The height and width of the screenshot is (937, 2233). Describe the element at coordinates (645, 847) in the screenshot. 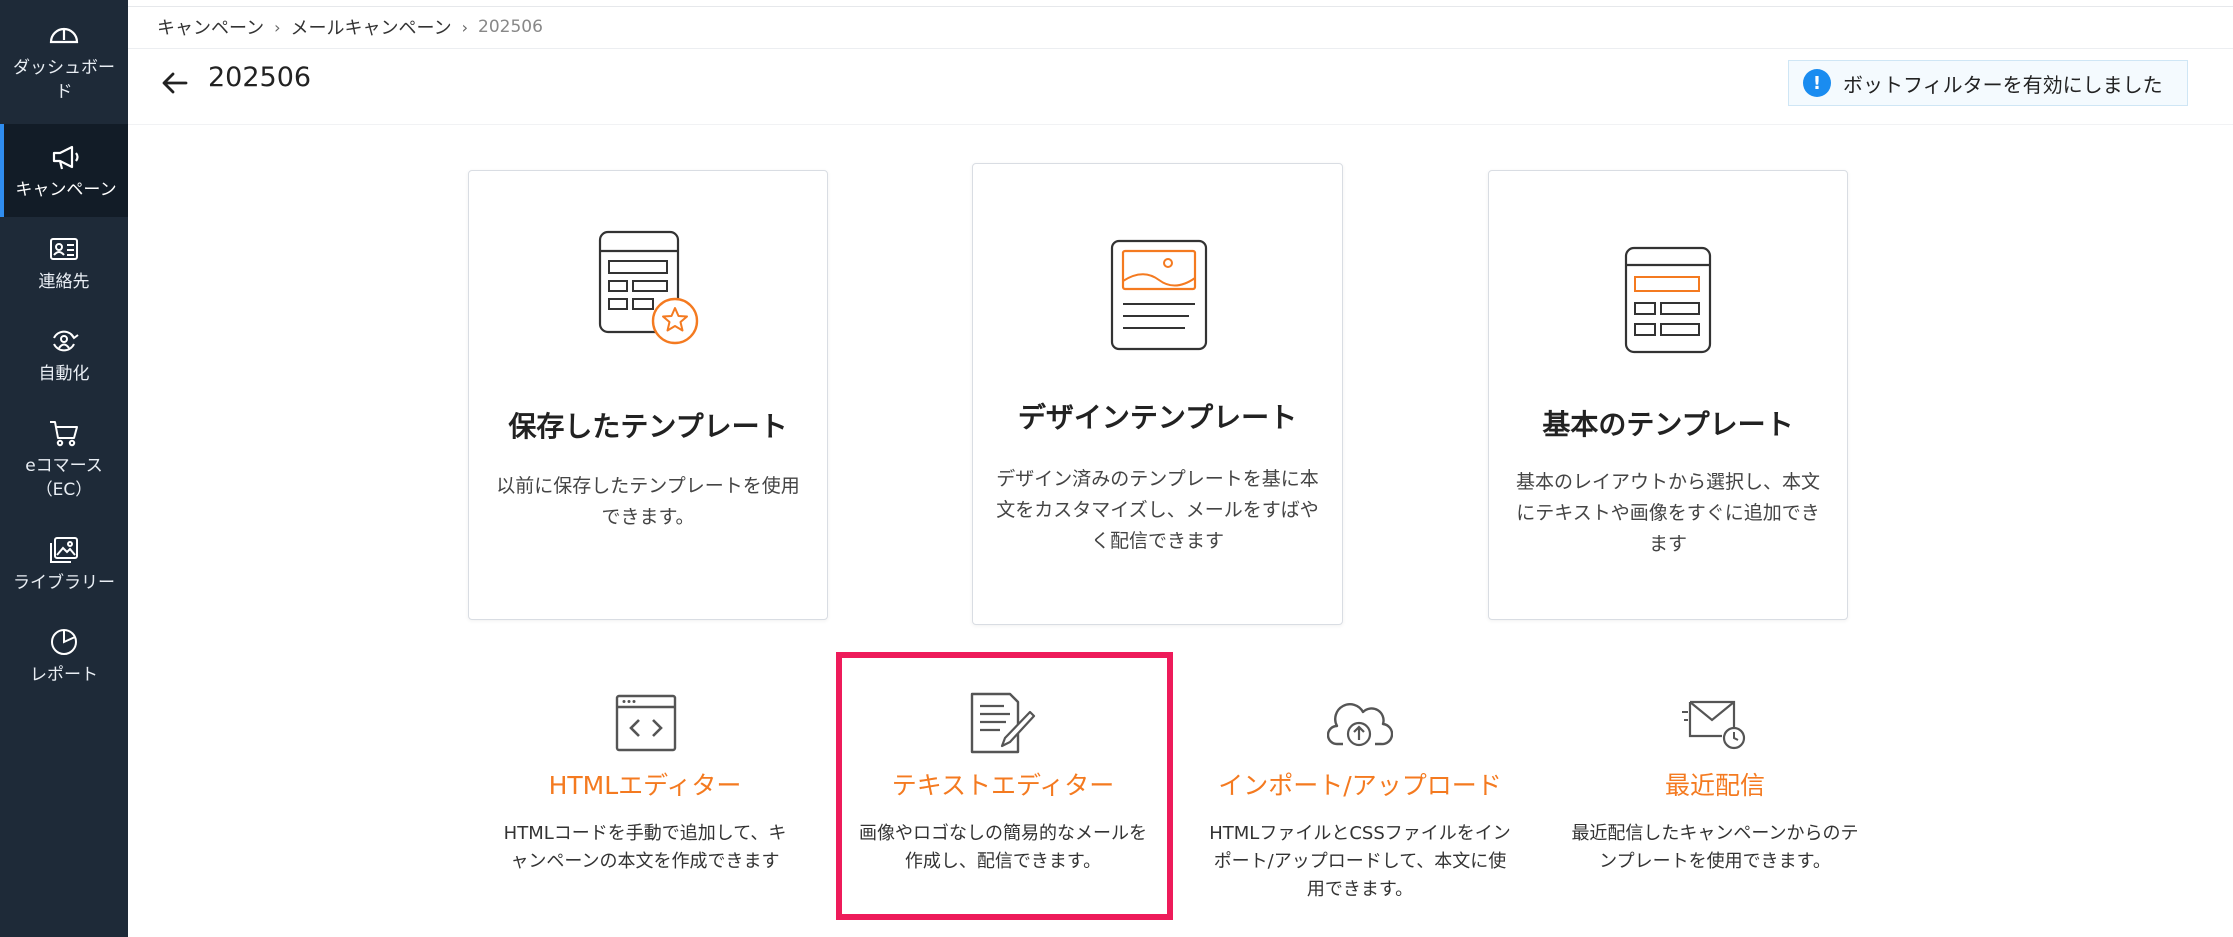

I see `option-description: HTMLコードを手動で追加して、キャンペーンの本文を作成できます` at that location.